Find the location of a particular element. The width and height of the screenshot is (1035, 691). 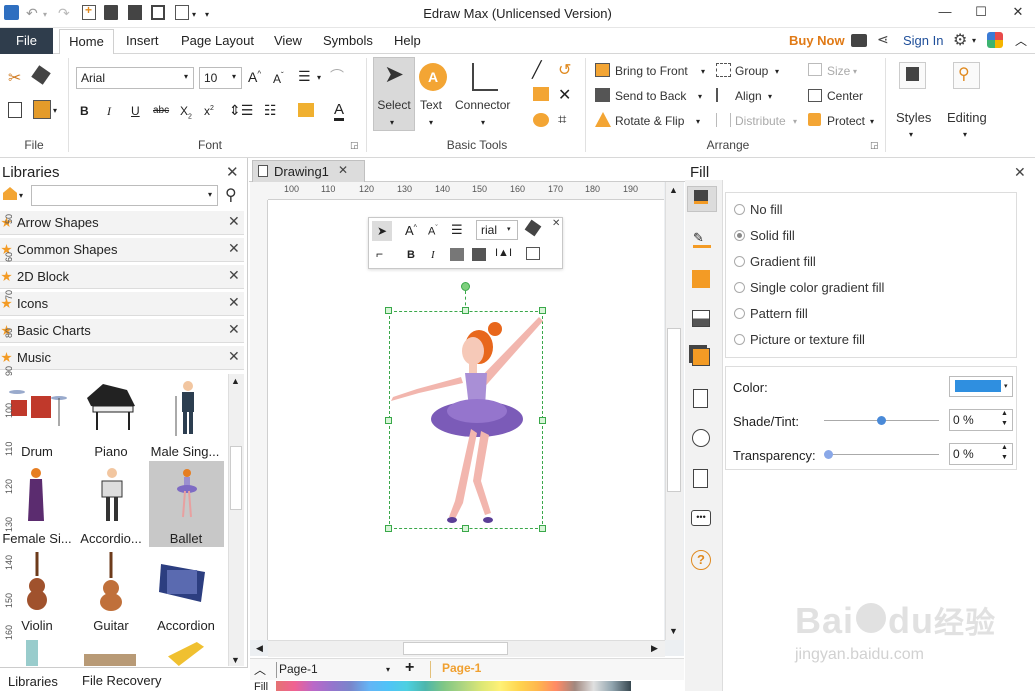

buy-now-link: Buy Now is located at coordinates (817, 40).